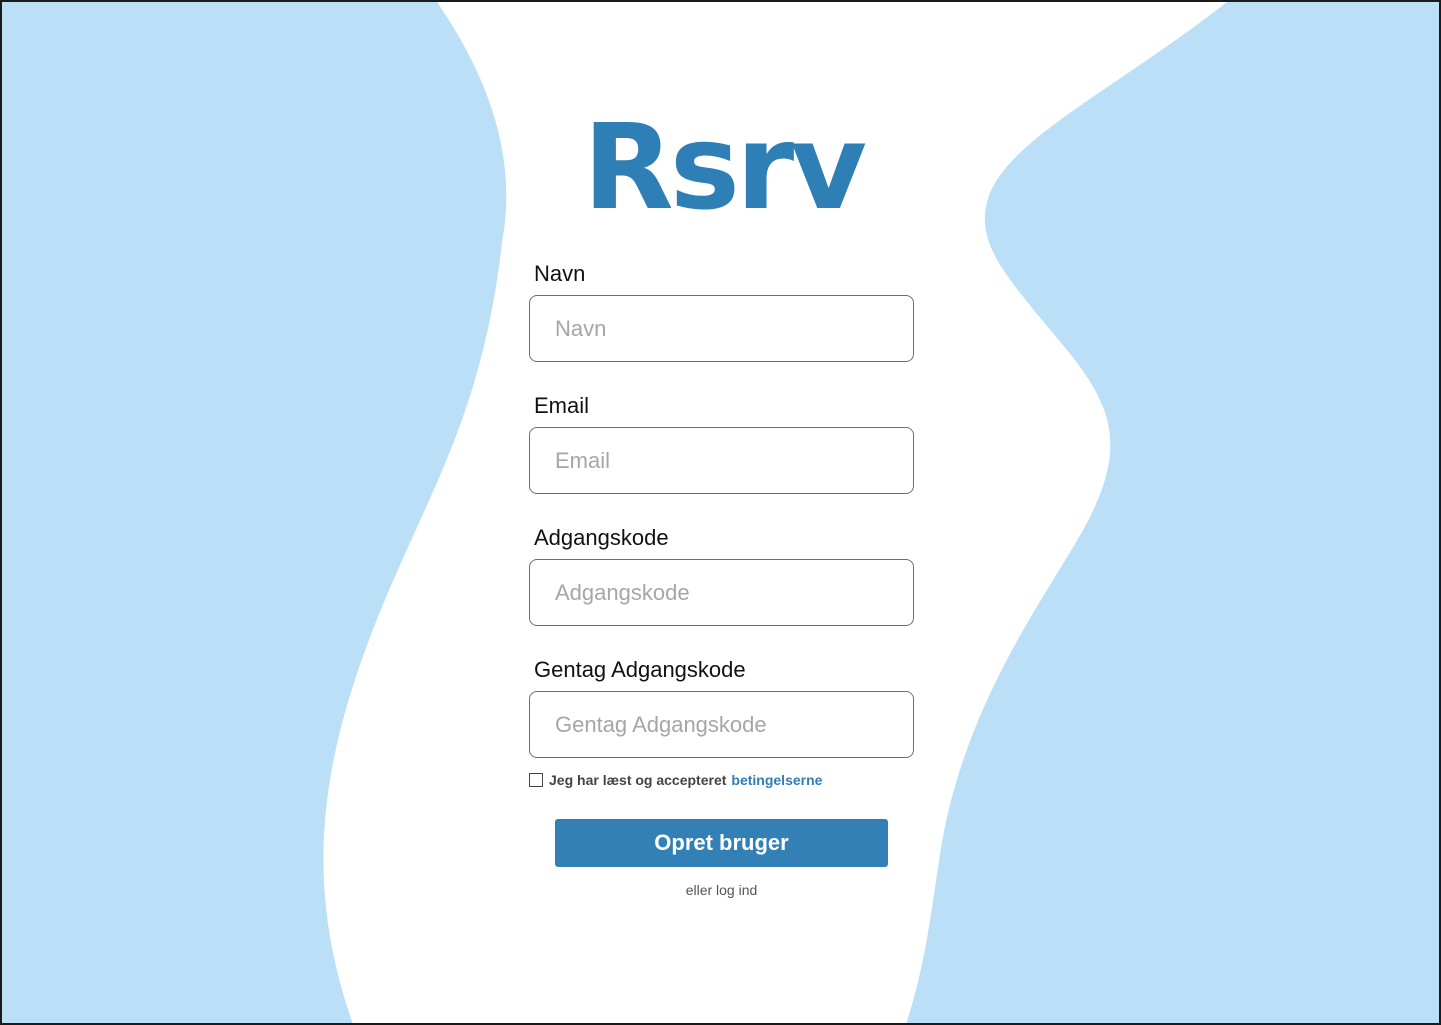 The image size is (1441, 1025). Describe the element at coordinates (721, 592) in the screenshot. I see `password-input` at that location.